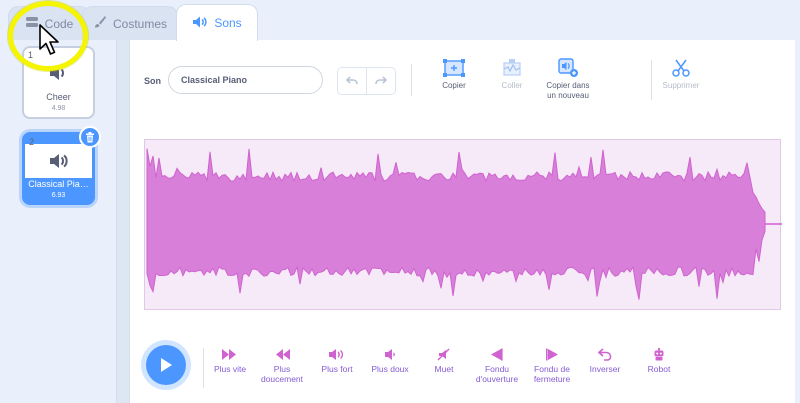 The width and height of the screenshot is (800, 403). I want to click on effect-slower-button: Plus doucement, so click(282, 366).